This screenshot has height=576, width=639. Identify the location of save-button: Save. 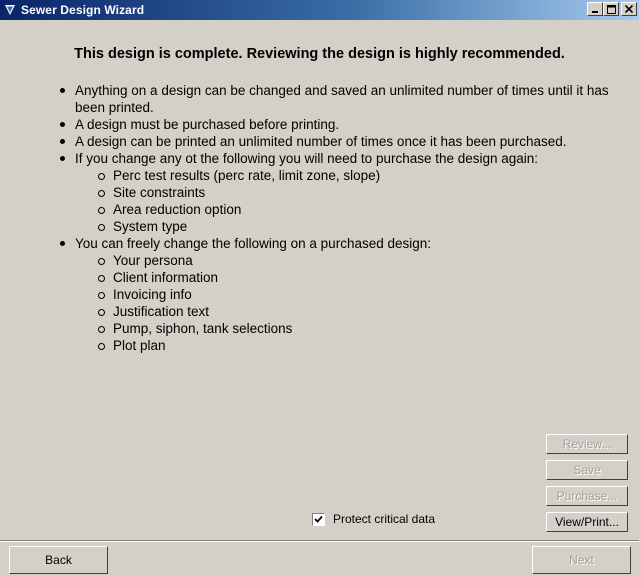
(587, 470).